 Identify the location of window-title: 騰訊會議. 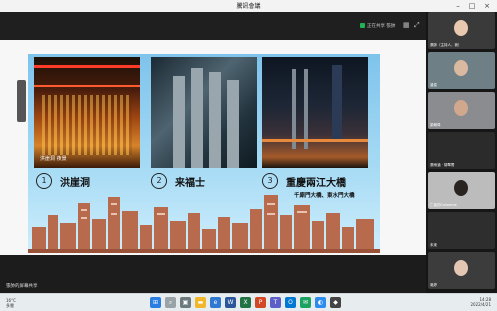
(248, 6).